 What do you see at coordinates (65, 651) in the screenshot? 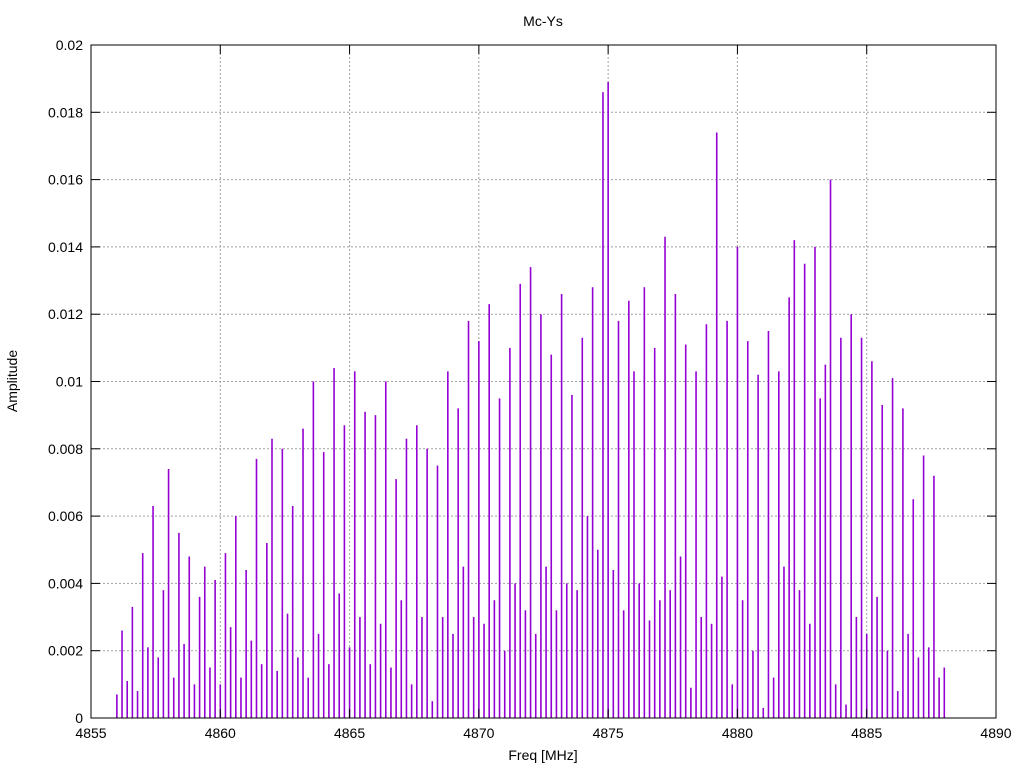
I see `y-tick-label: 0.002` at bounding box center [65, 651].